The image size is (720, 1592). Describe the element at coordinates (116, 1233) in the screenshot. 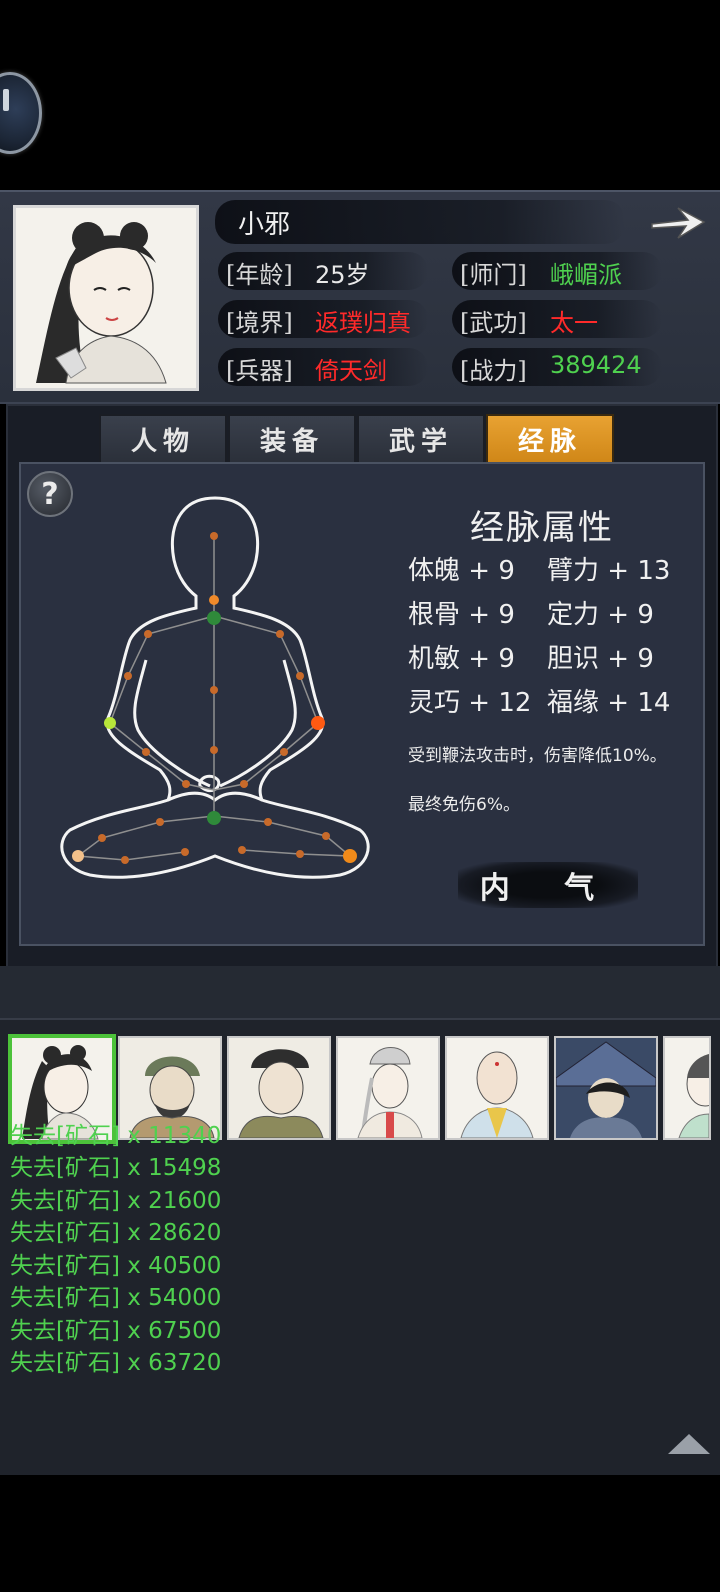

I see `log-entry: 失去[矿石] x 28620` at that location.